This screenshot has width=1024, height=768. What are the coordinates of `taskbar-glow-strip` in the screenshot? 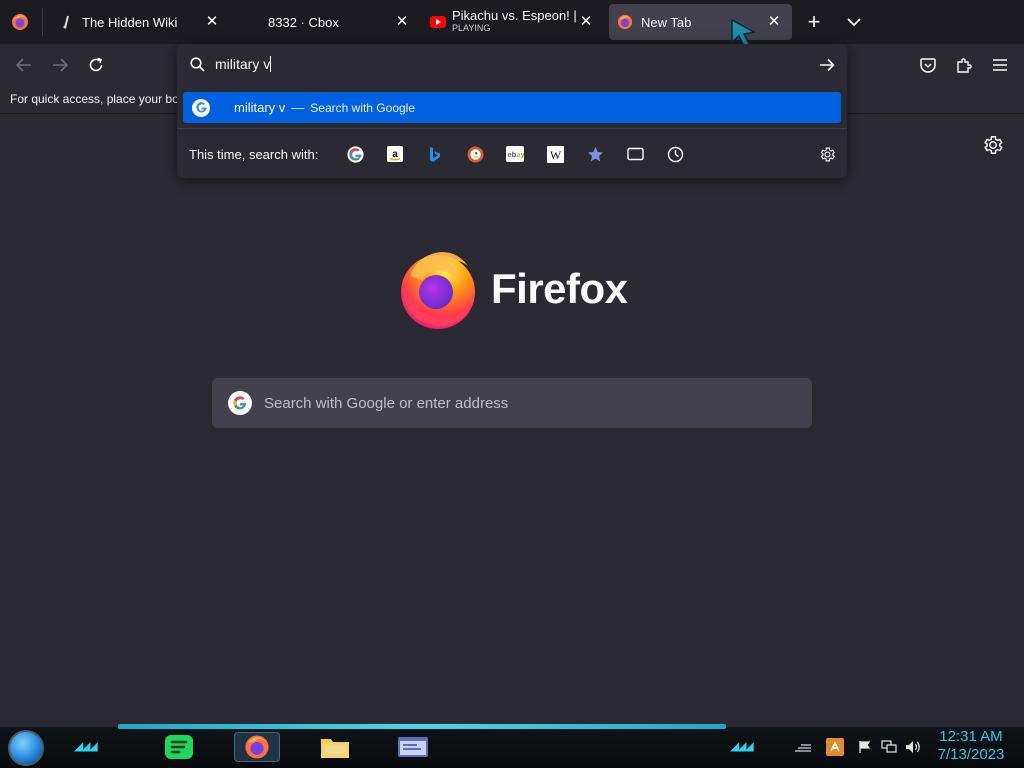 It's located at (422, 726).